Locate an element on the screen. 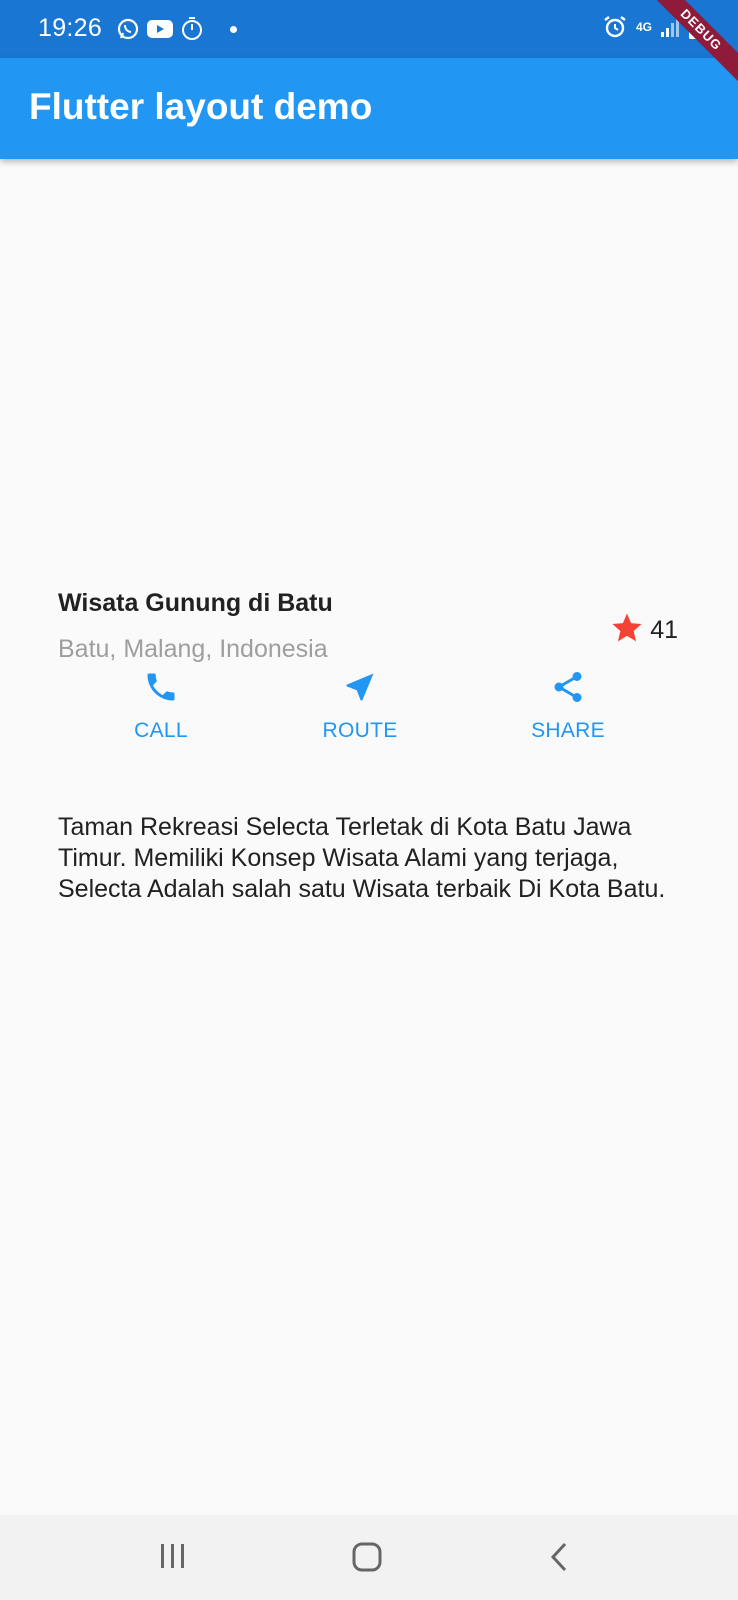  share-label: SHARE is located at coordinates (568, 730).